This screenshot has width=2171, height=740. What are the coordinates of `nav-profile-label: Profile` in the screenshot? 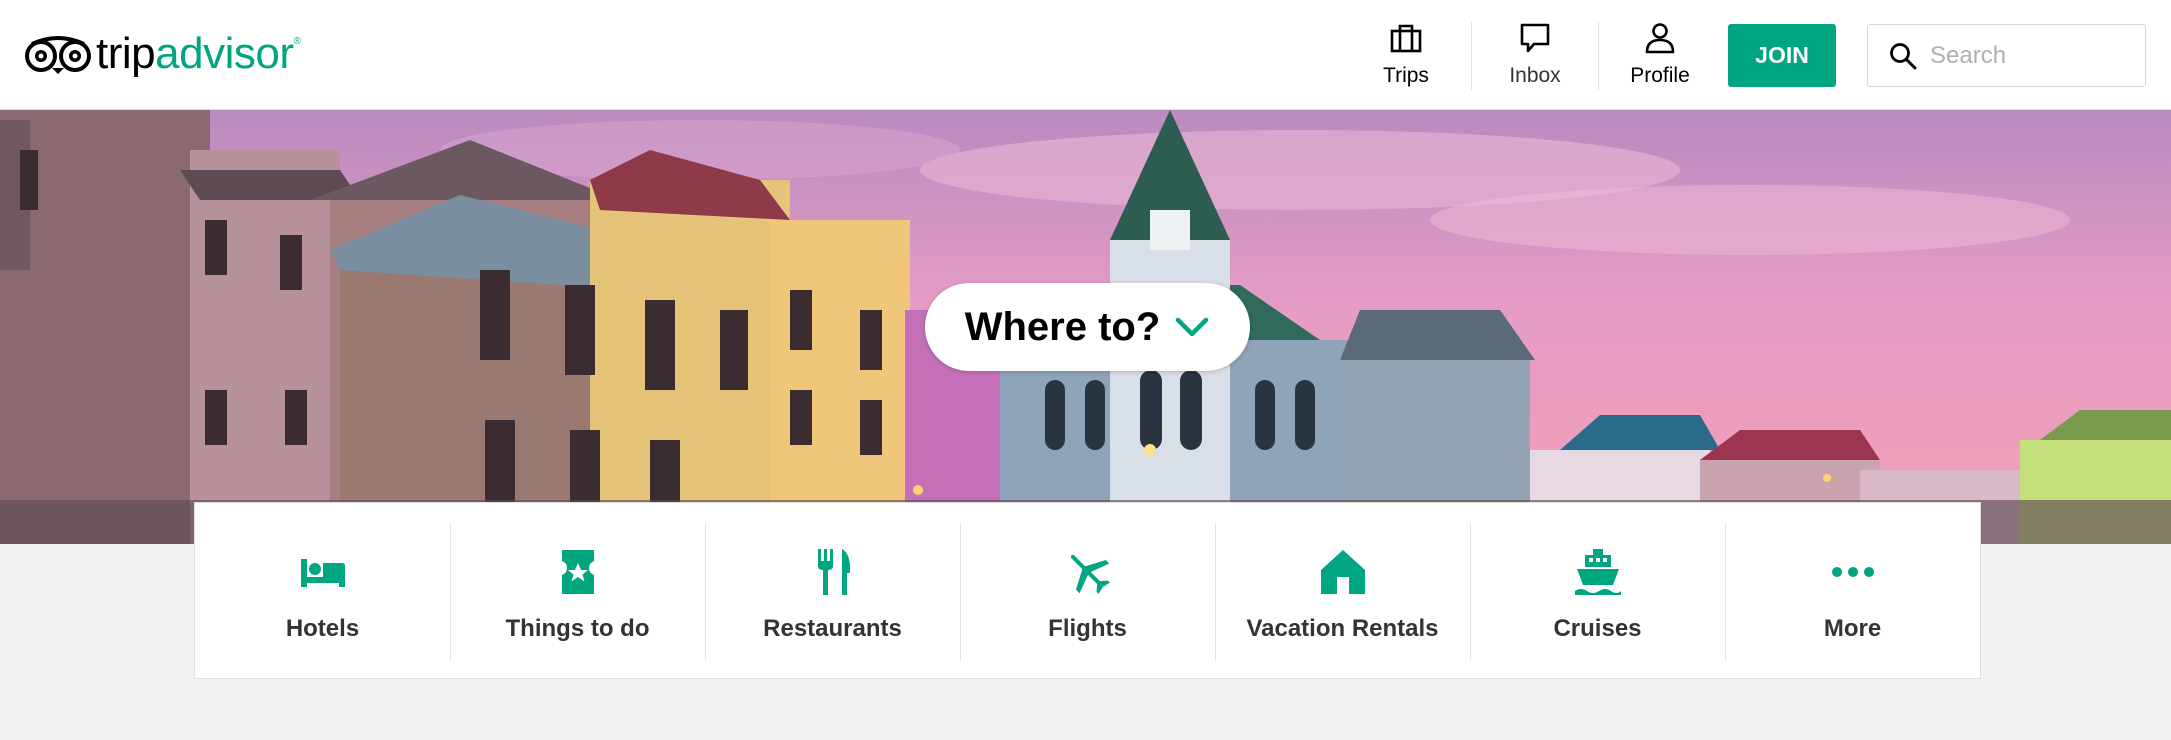 It's located at (1660, 75).